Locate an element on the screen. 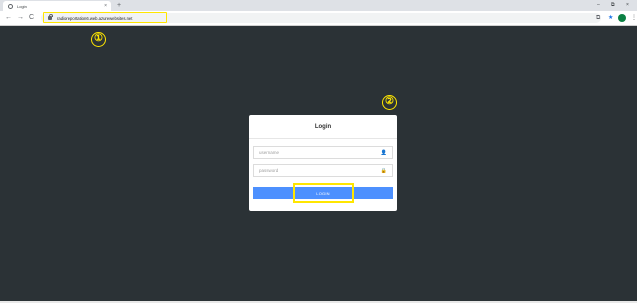 Image resolution: width=637 pixels, height=303 pixels. callout-2: ② is located at coordinates (389, 102).